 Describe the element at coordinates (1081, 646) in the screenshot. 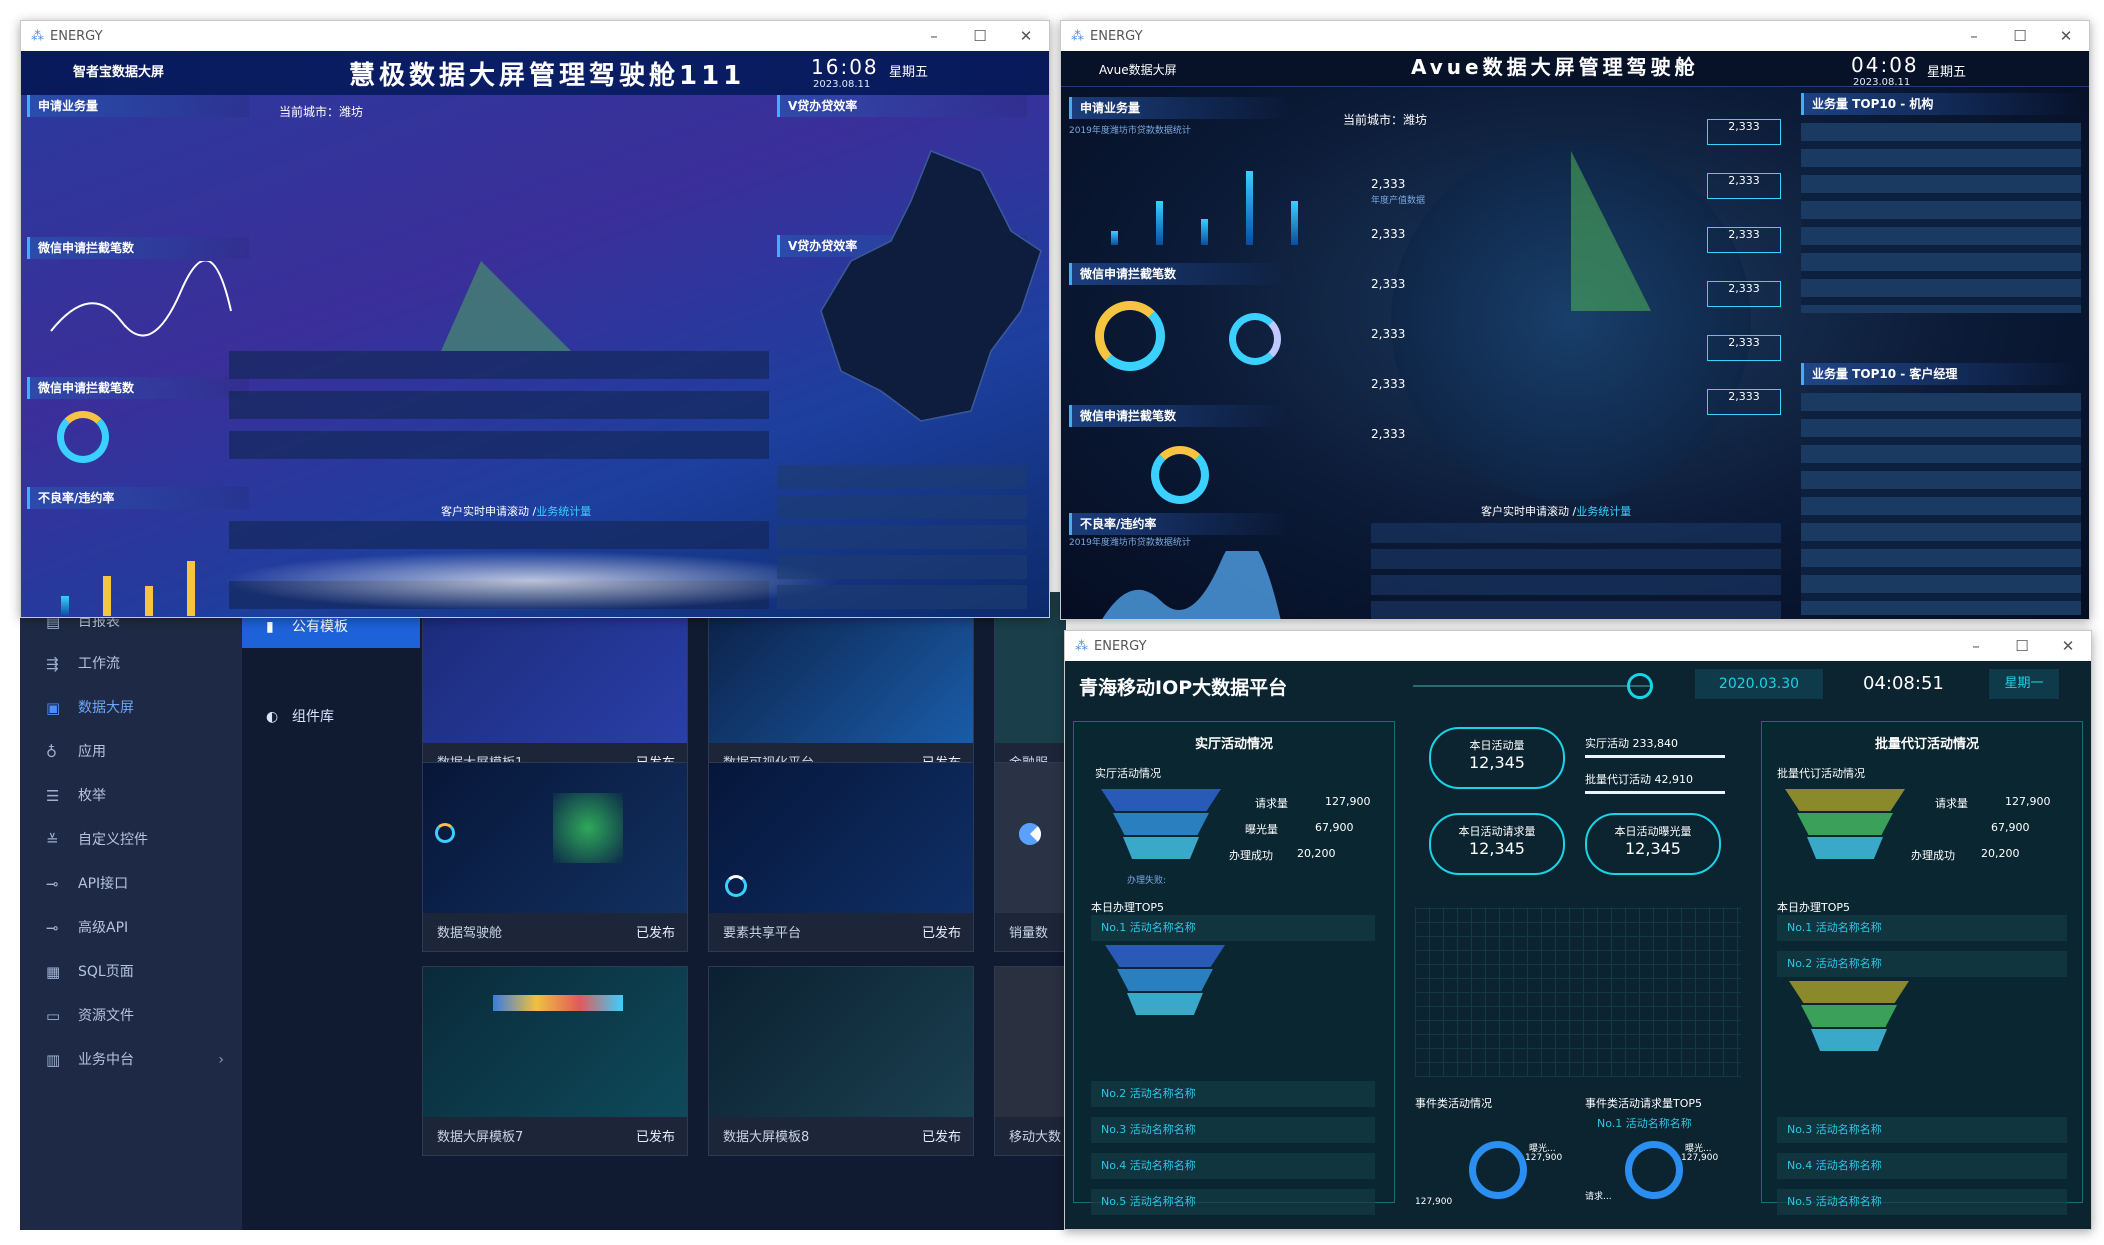

I see `energy-logo-icon: ⁂` at that location.